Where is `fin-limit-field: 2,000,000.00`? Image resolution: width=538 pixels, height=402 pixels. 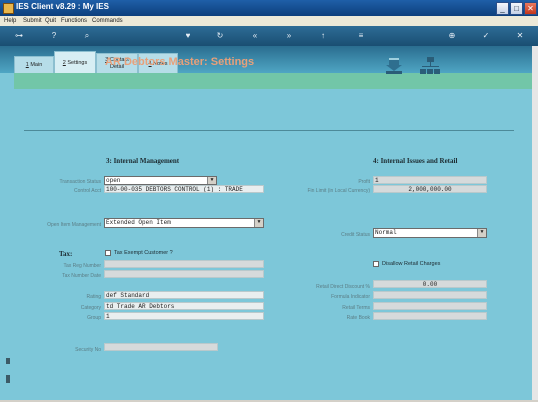
fin-limit-field: 2,000,000.00 is located at coordinates (430, 189).